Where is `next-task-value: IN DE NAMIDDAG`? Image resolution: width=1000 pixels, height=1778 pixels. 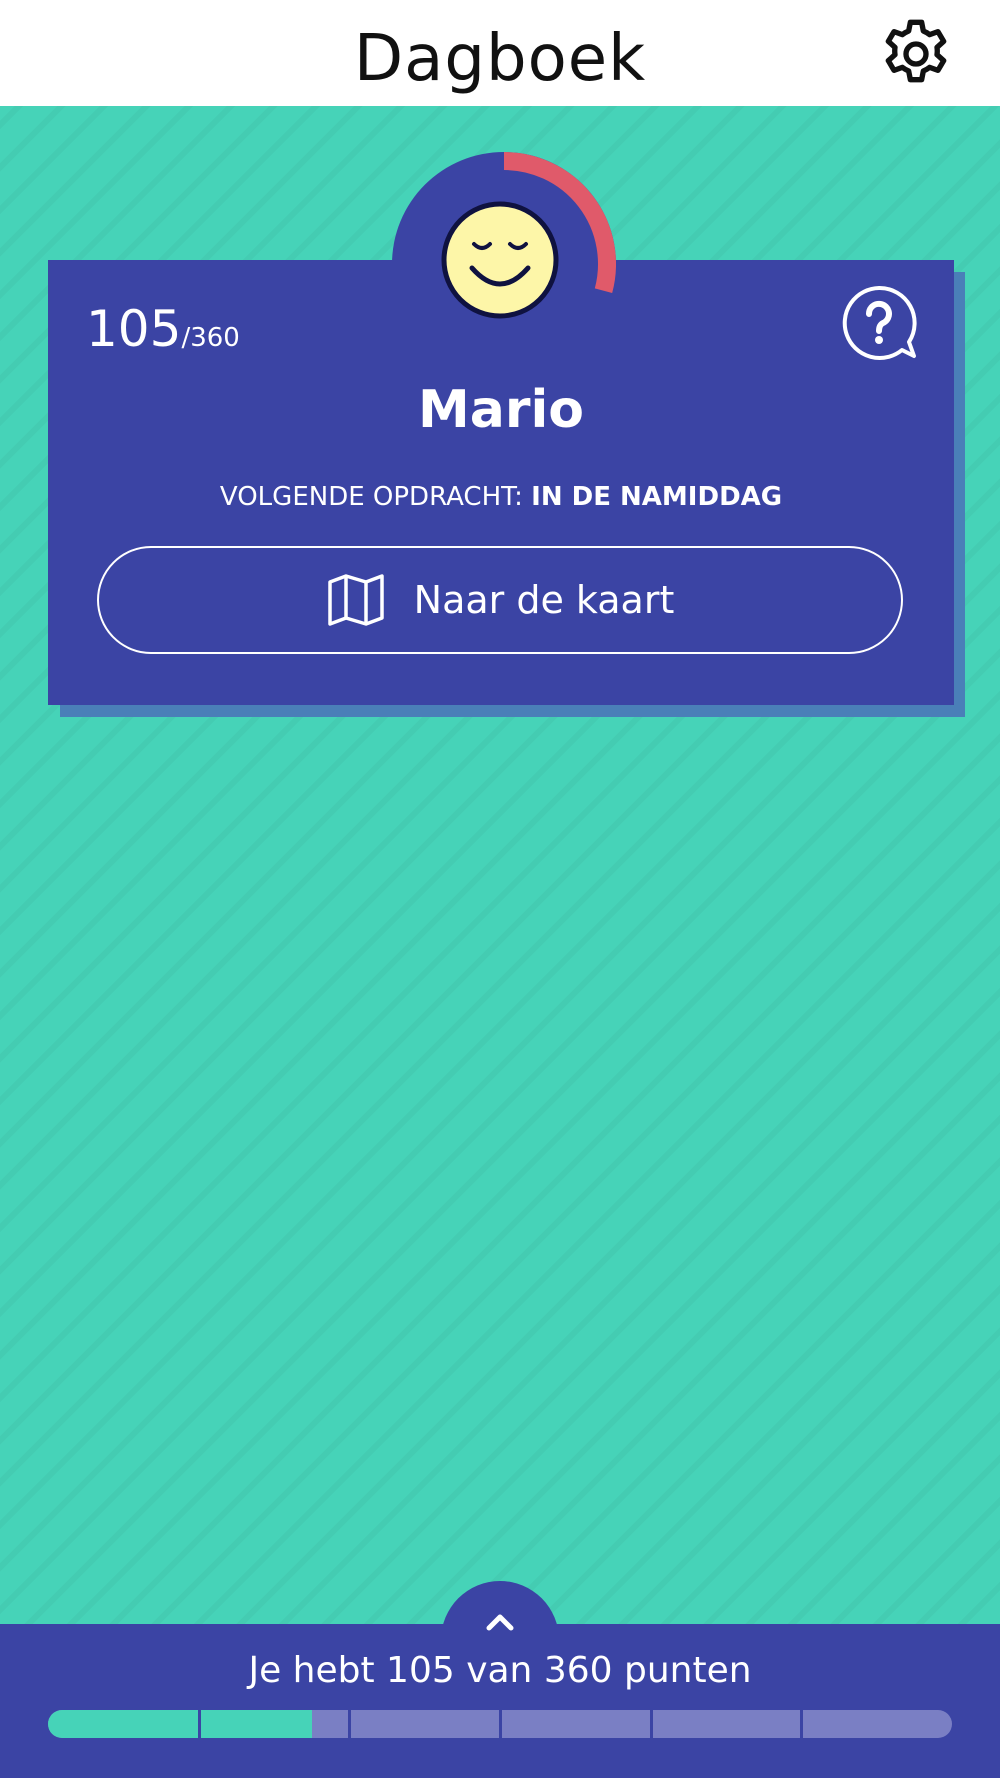 next-task-value: IN DE NAMIDDAG is located at coordinates (657, 497).